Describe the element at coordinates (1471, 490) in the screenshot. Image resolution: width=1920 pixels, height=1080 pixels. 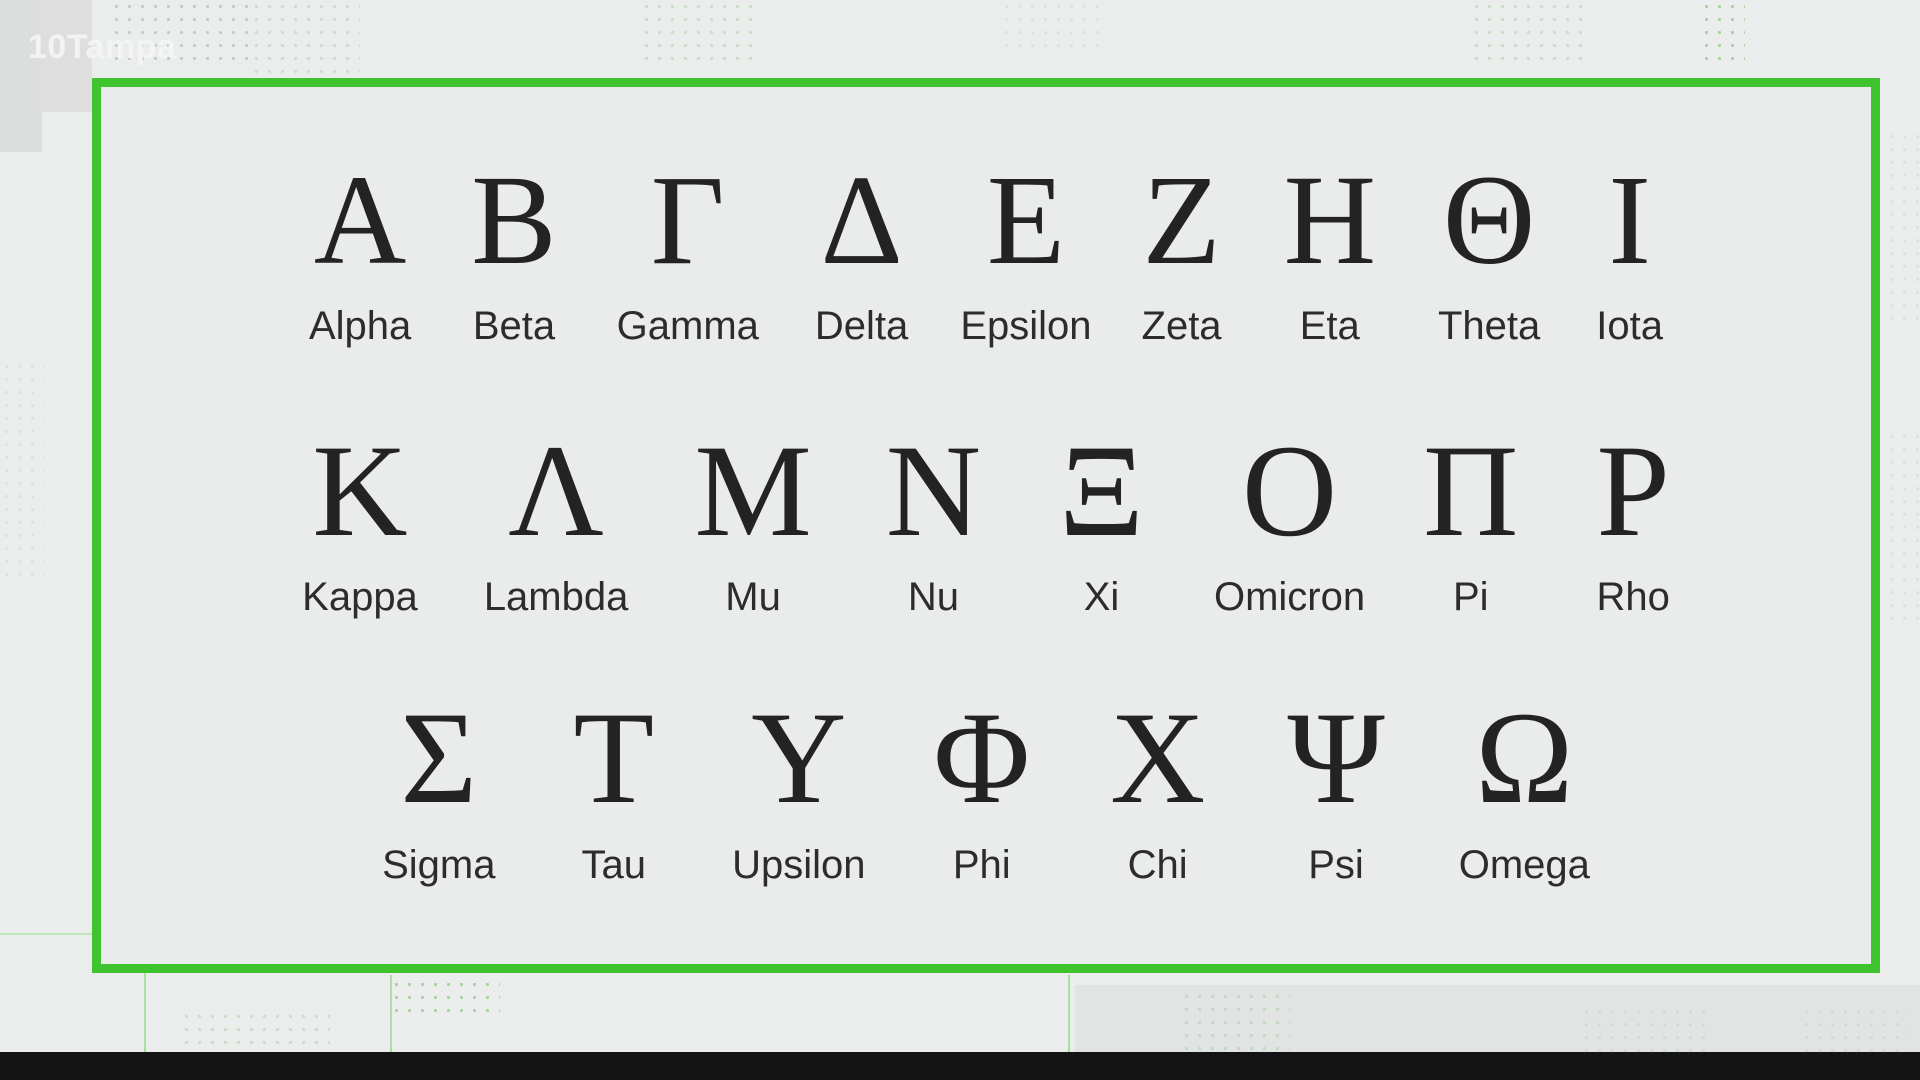
I see `glyph-pi: Π` at that location.